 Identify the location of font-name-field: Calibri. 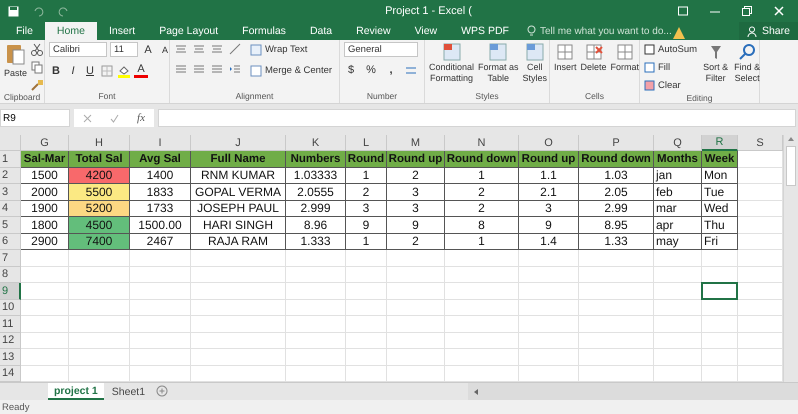
(78, 49).